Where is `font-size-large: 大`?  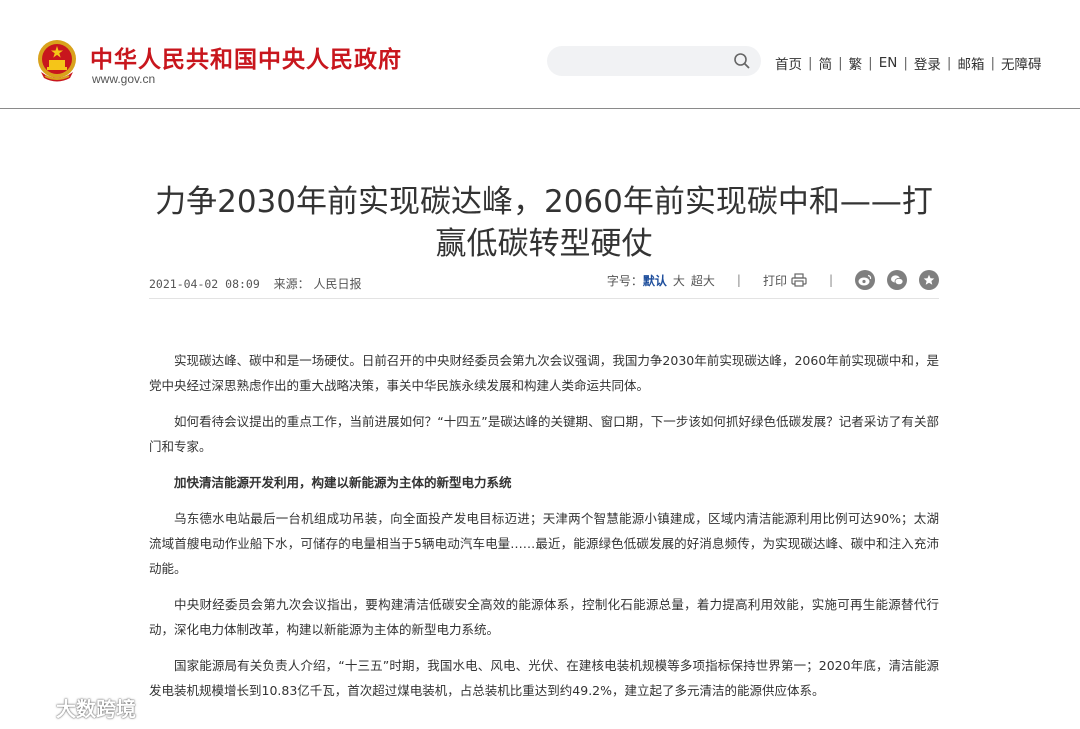
font-size-large: 大 is located at coordinates (679, 280).